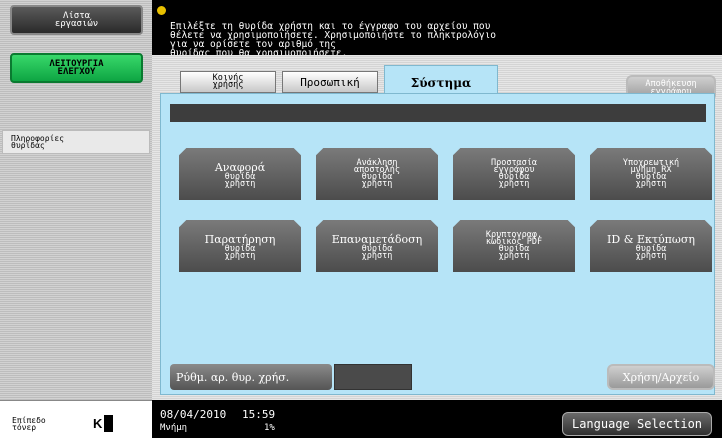 This screenshot has width=722, height=438. Describe the element at coordinates (193, 414) in the screenshot. I see `status-date: 08/04/2010` at that location.